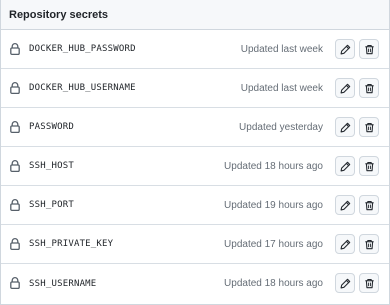 The image size is (390, 305). What do you see at coordinates (195, 283) in the screenshot?
I see `secret-row: SSH_USERNAME Updated 18 hours ago` at bounding box center [195, 283].